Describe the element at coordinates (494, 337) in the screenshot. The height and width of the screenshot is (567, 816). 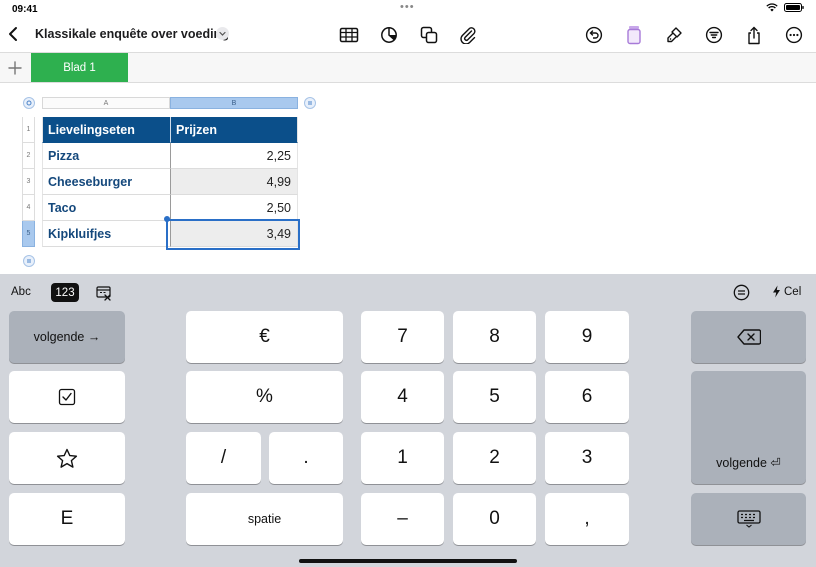
I see `digit-8-key: 8` at that location.